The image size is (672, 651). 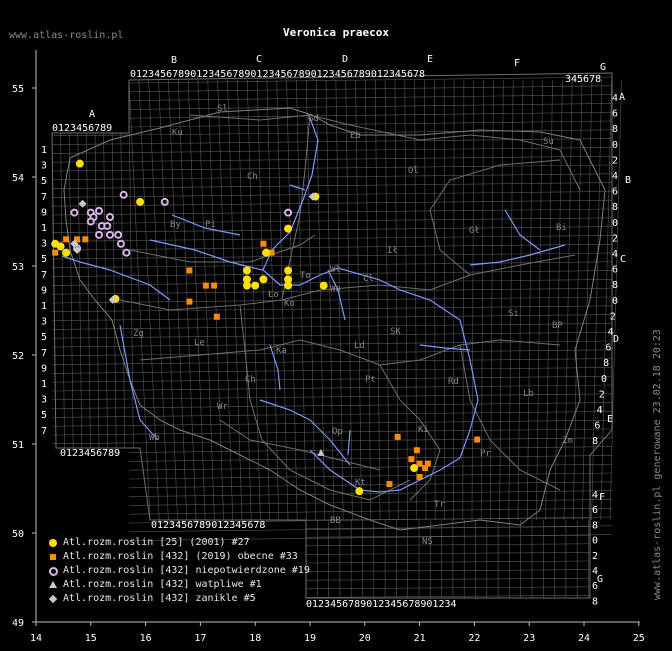 What do you see at coordinates (92, 114) in the screenshot?
I see `grid-column-letter: A` at bounding box center [92, 114].